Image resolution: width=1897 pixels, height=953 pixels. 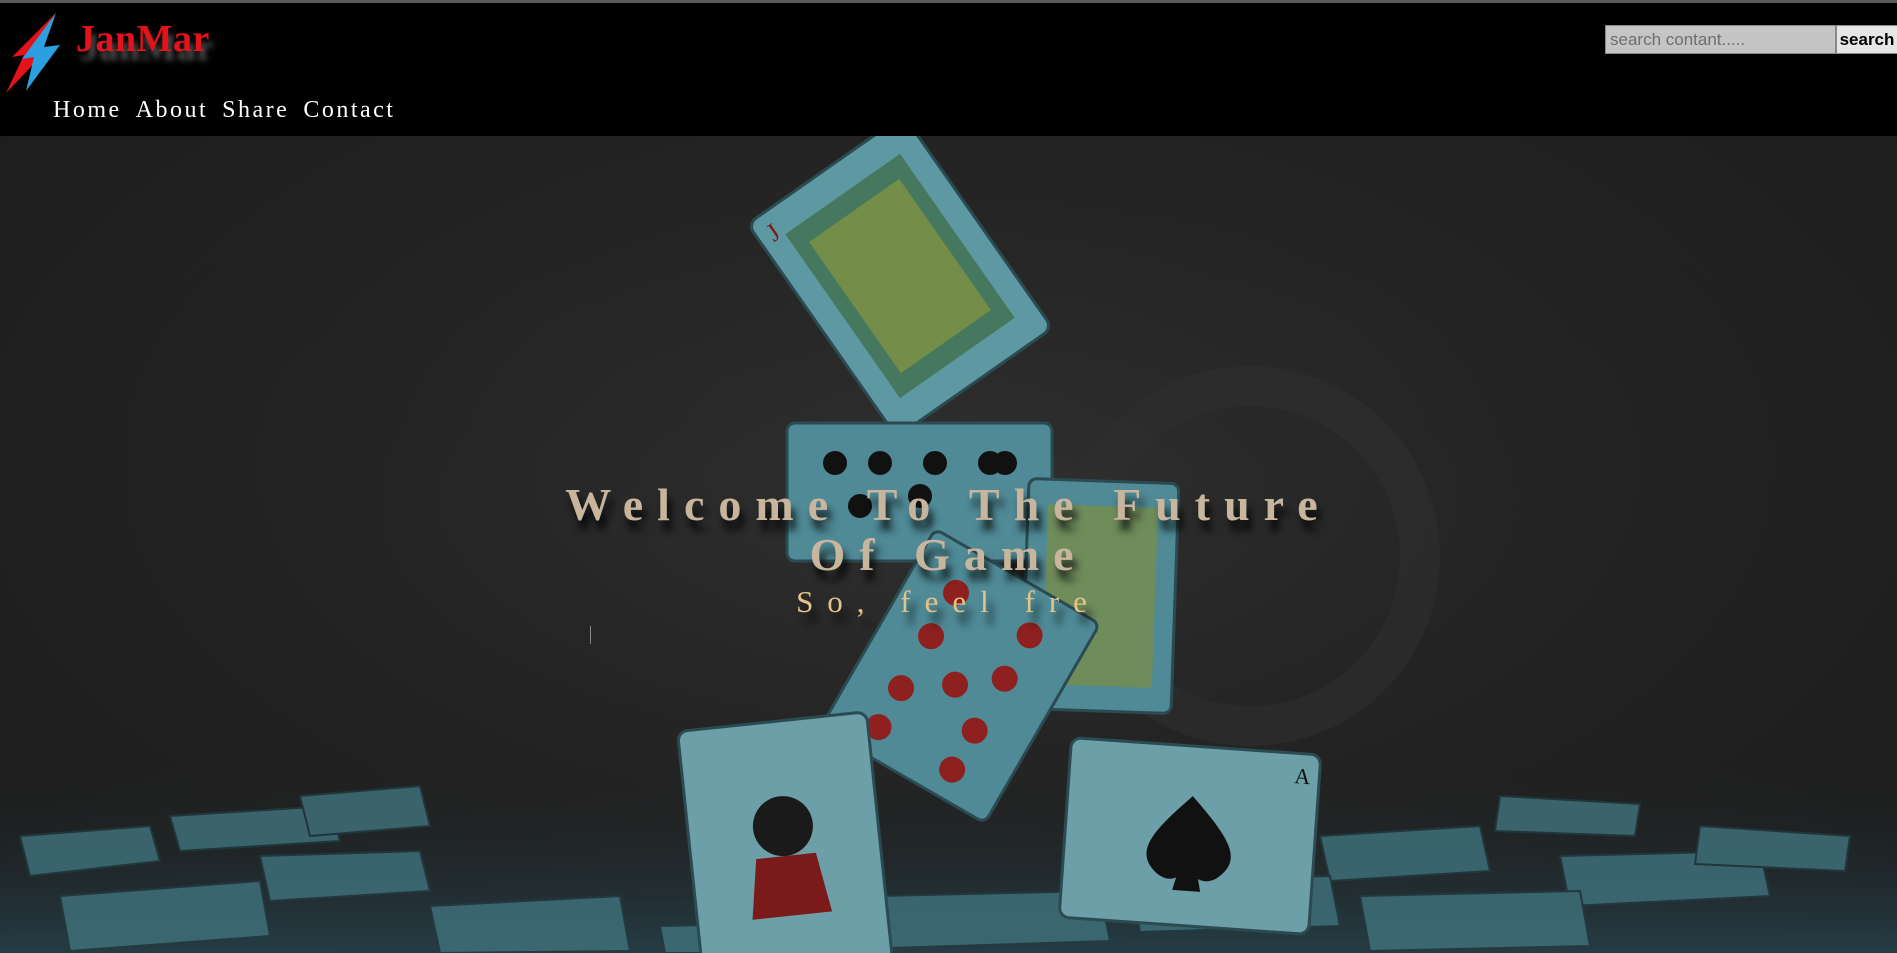 What do you see at coordinates (1720, 39) in the screenshot?
I see `search-input` at bounding box center [1720, 39].